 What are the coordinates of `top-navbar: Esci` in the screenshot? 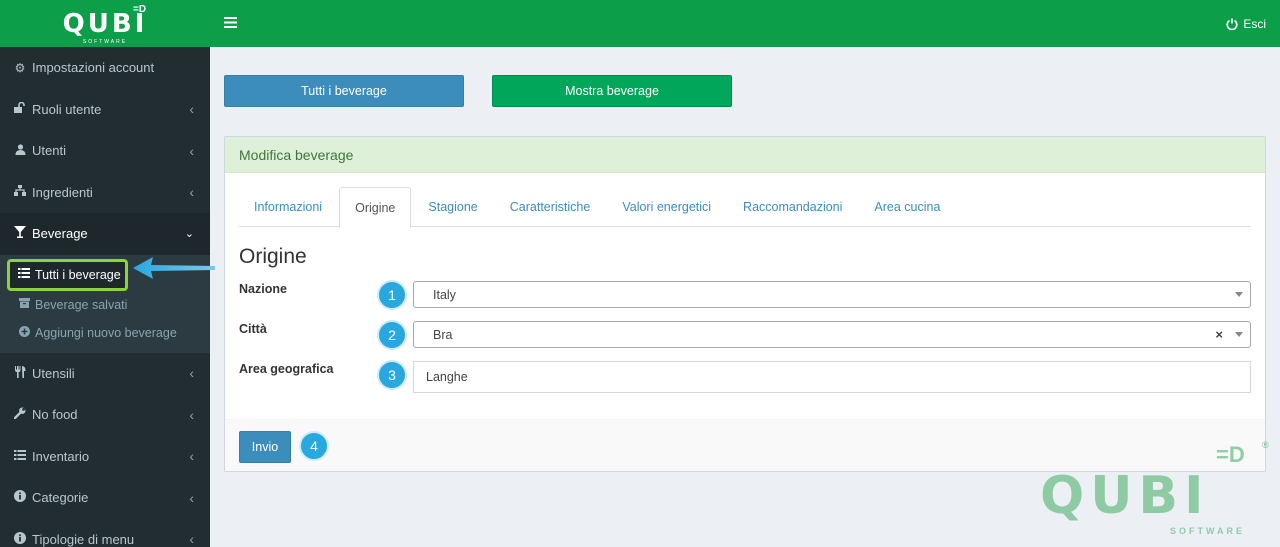 It's located at (745, 23).